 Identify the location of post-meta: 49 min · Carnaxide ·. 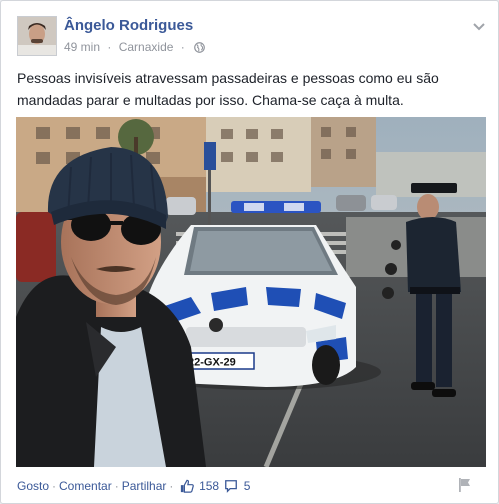
(134, 48).